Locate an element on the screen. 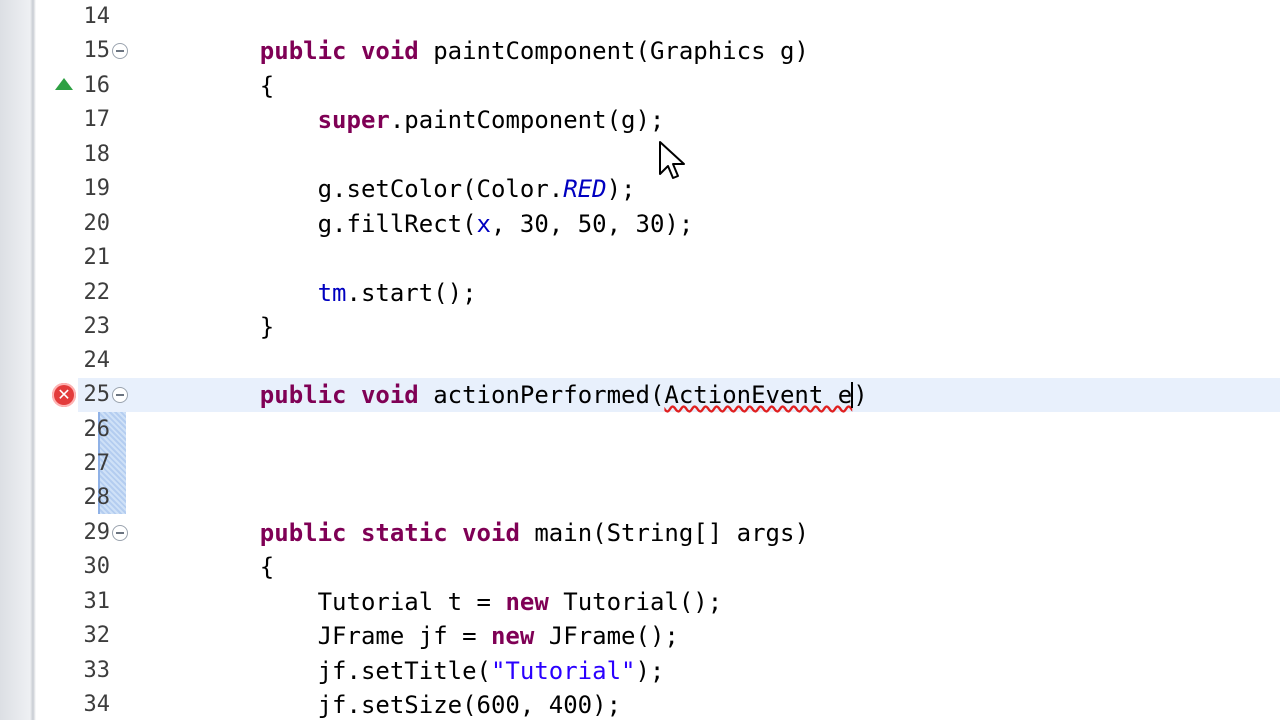 This screenshot has width=1280, height=722. code-text: jf.setSize(600, 400); is located at coordinates (411, 705).